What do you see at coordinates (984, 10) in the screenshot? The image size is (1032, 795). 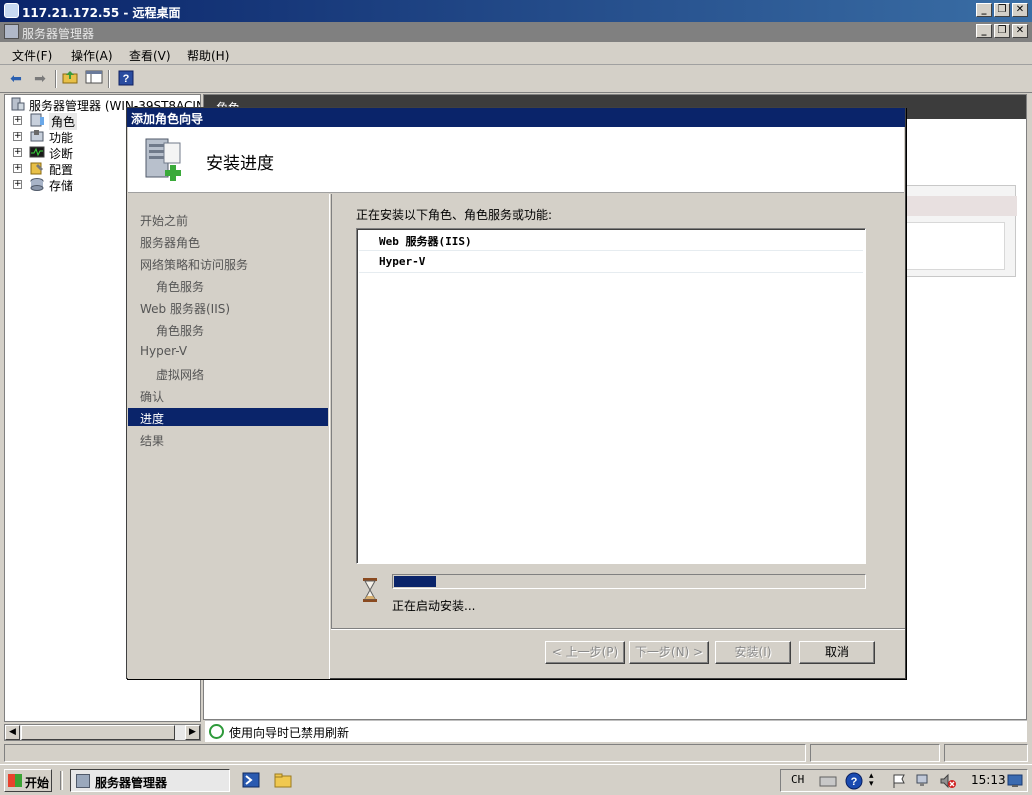 I see `rdp-minimize-button: _` at bounding box center [984, 10].